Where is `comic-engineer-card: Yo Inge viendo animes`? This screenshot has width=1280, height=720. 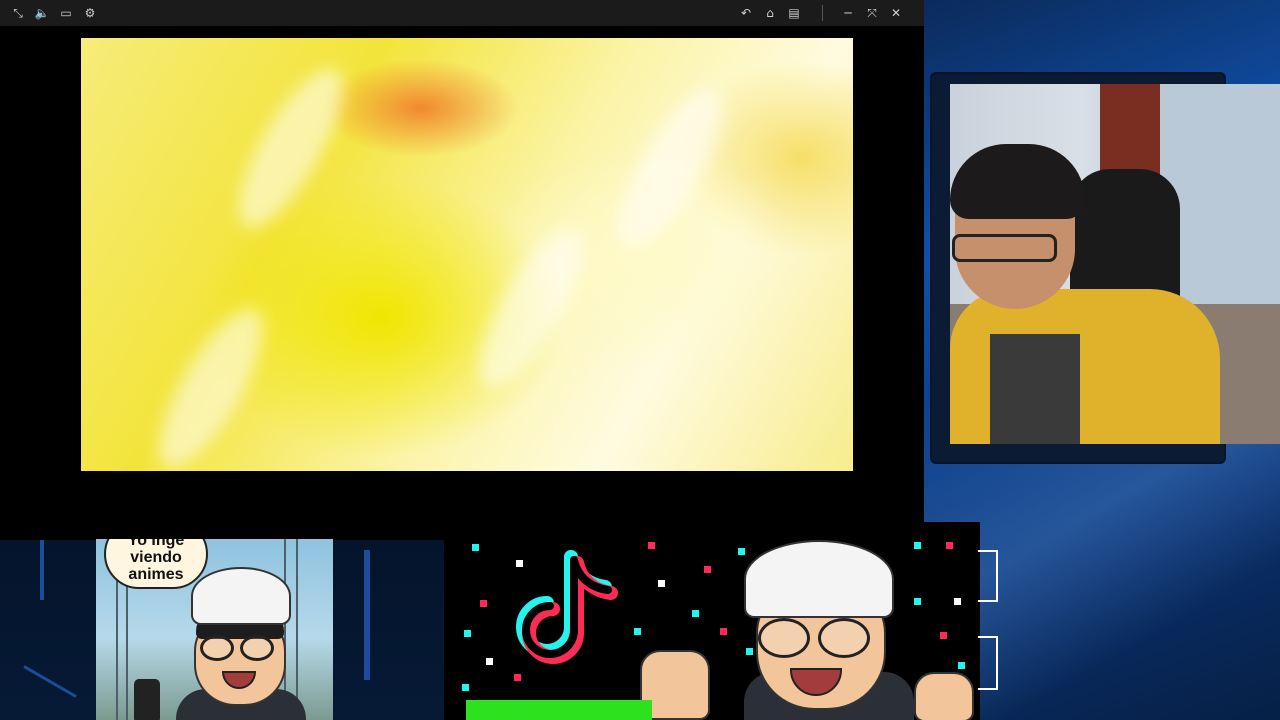 comic-engineer-card: Yo Inge viendo animes is located at coordinates (214, 629).